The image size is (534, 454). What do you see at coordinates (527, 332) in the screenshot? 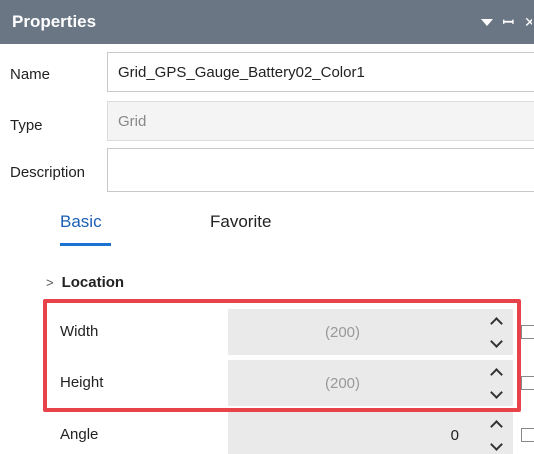
I see `width-checkbox` at bounding box center [527, 332].